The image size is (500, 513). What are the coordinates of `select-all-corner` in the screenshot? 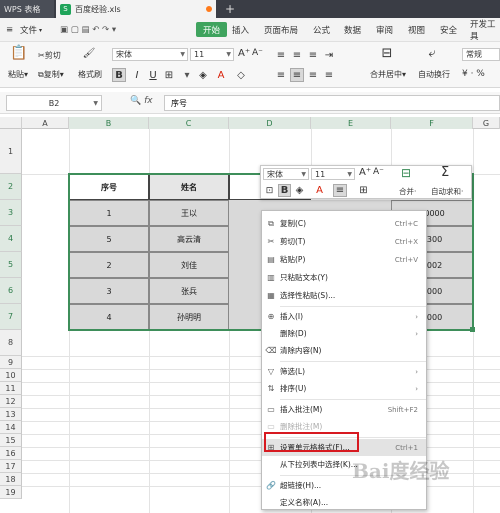 It's located at (11, 123).